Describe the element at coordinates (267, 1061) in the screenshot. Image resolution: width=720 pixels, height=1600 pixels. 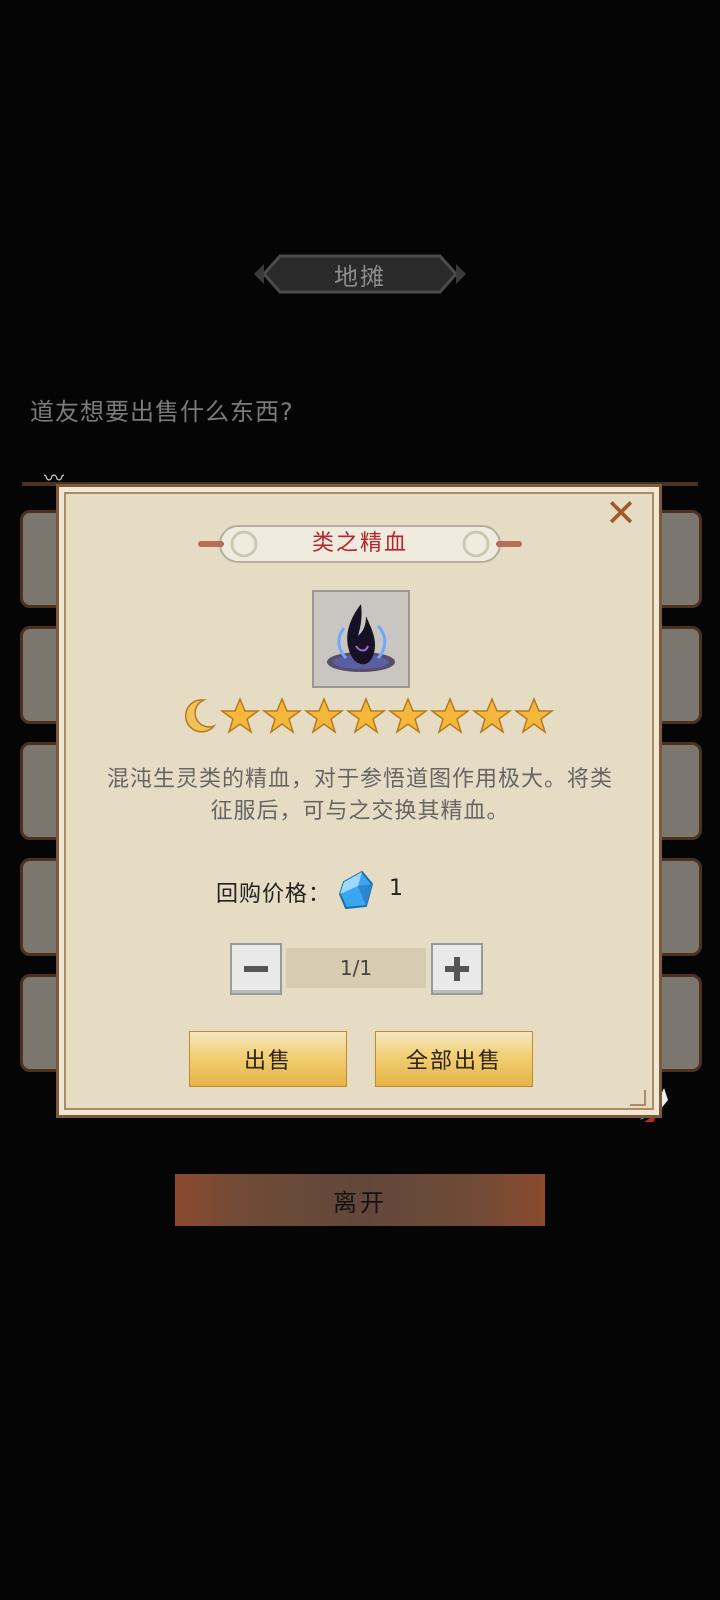
I see `sell-button-label: 出售` at that location.